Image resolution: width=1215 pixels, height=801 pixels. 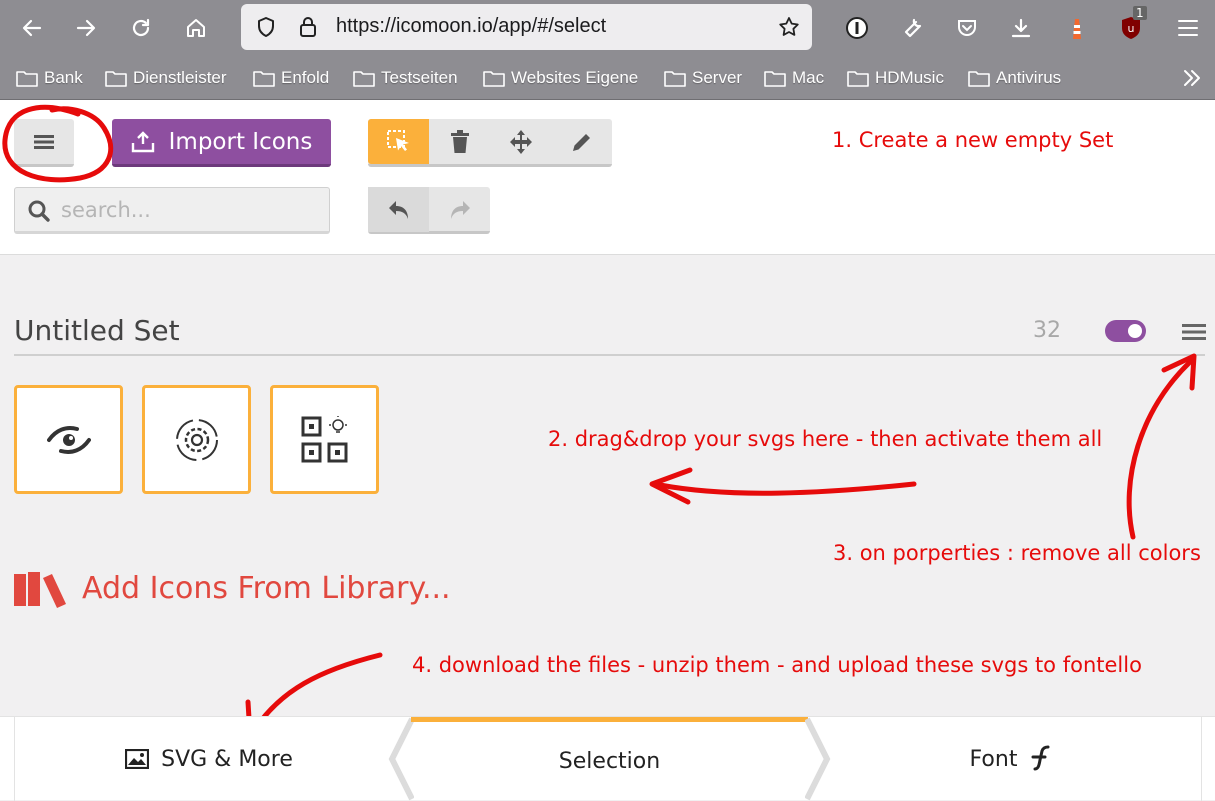 I want to click on eye-swirl-icon, so click(x=68, y=439).